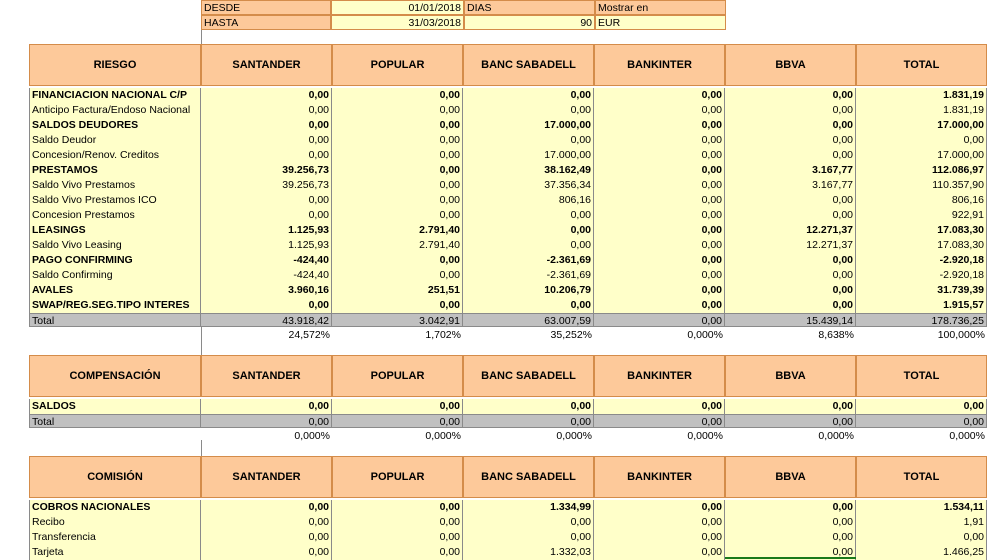 The image size is (987, 560). I want to click on table-cell: 1,91, so click(921, 522).